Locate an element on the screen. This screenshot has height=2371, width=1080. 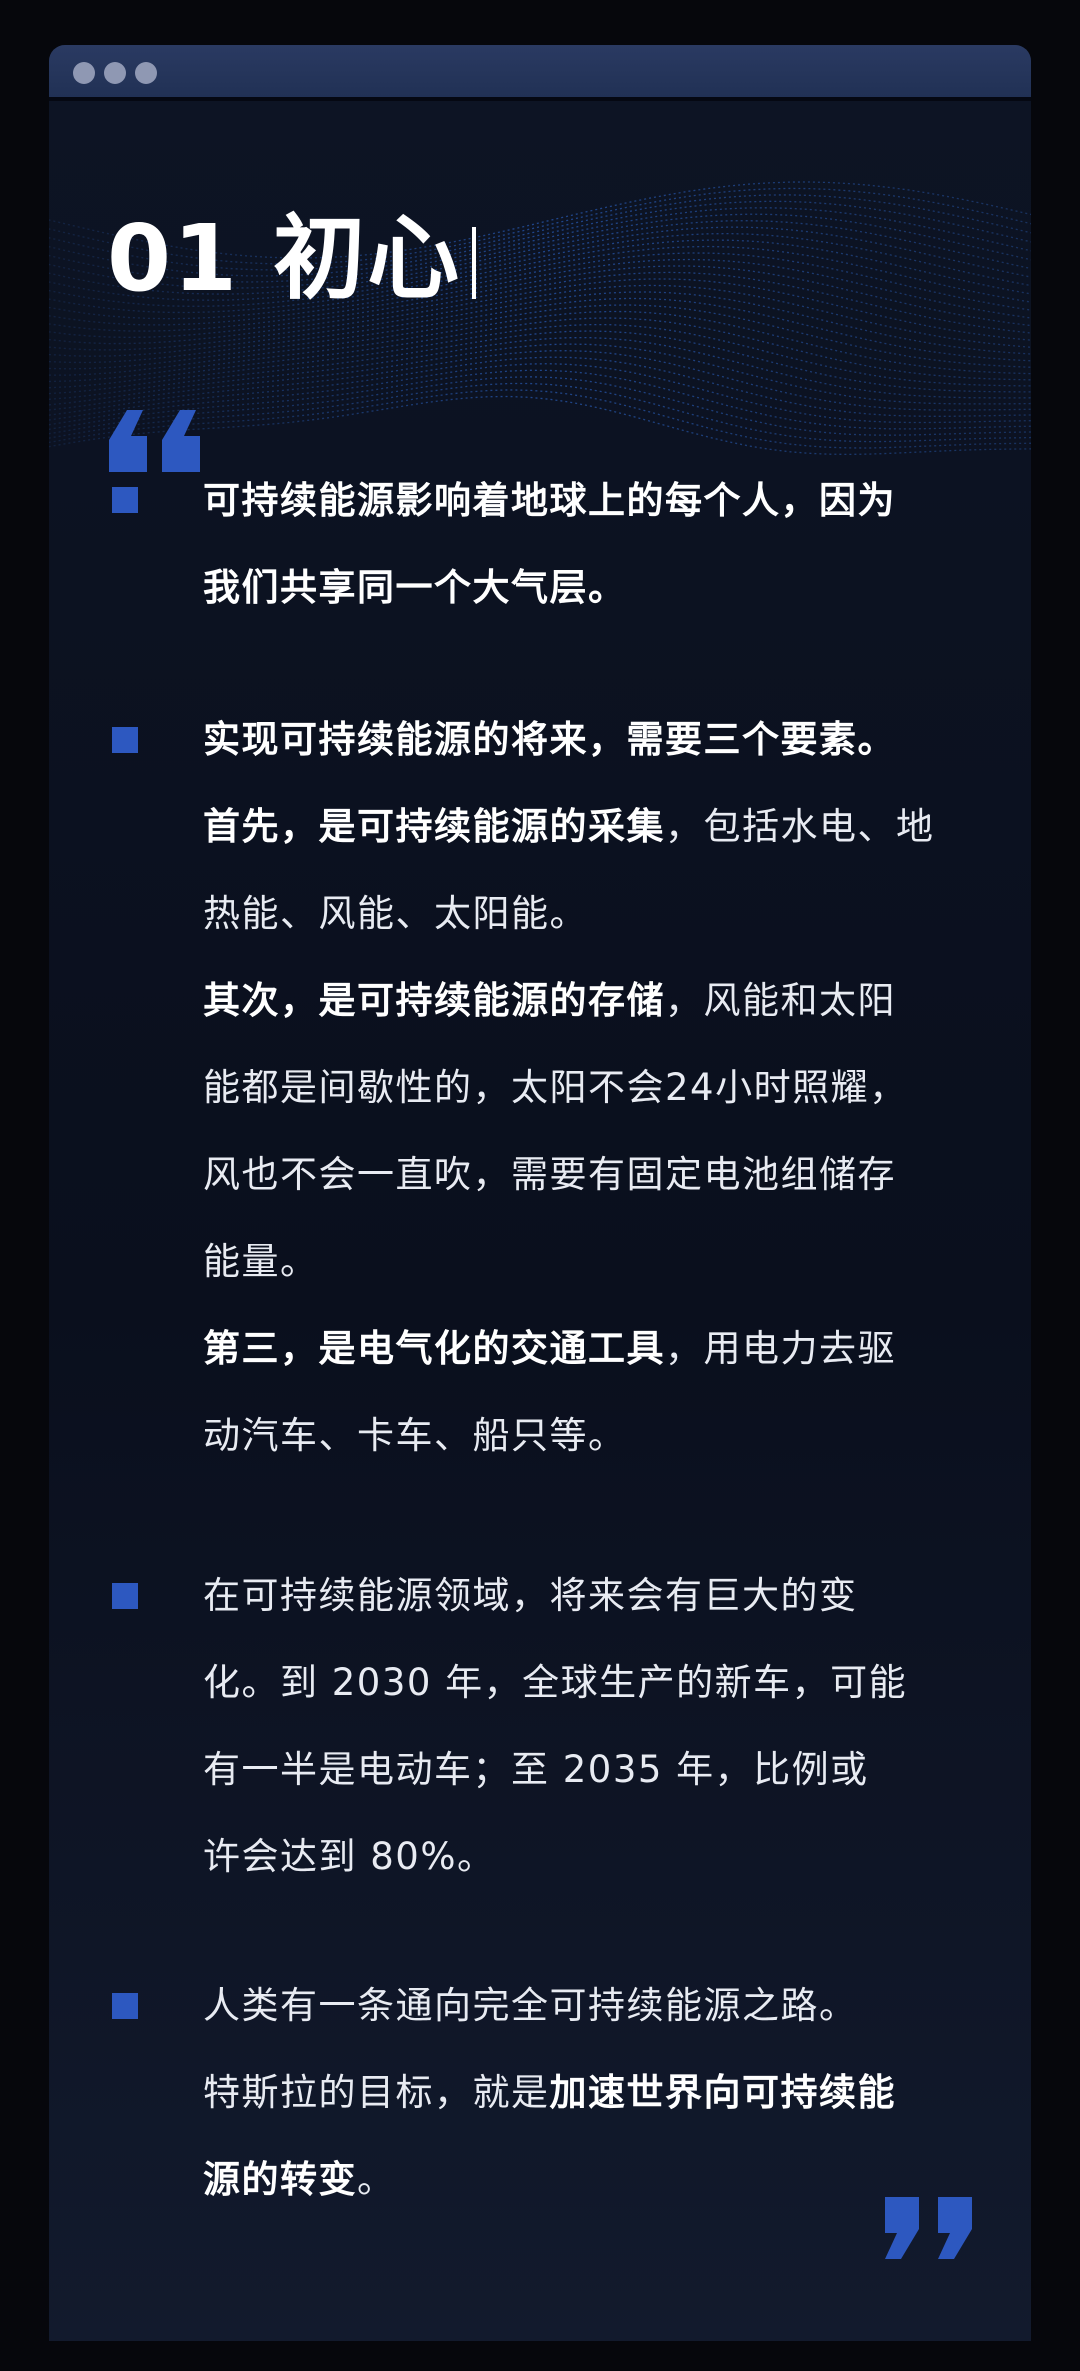
paragraph-line: 能都是间歇性的，太阳不会24小时照耀， is located at coordinates (555, 1087).